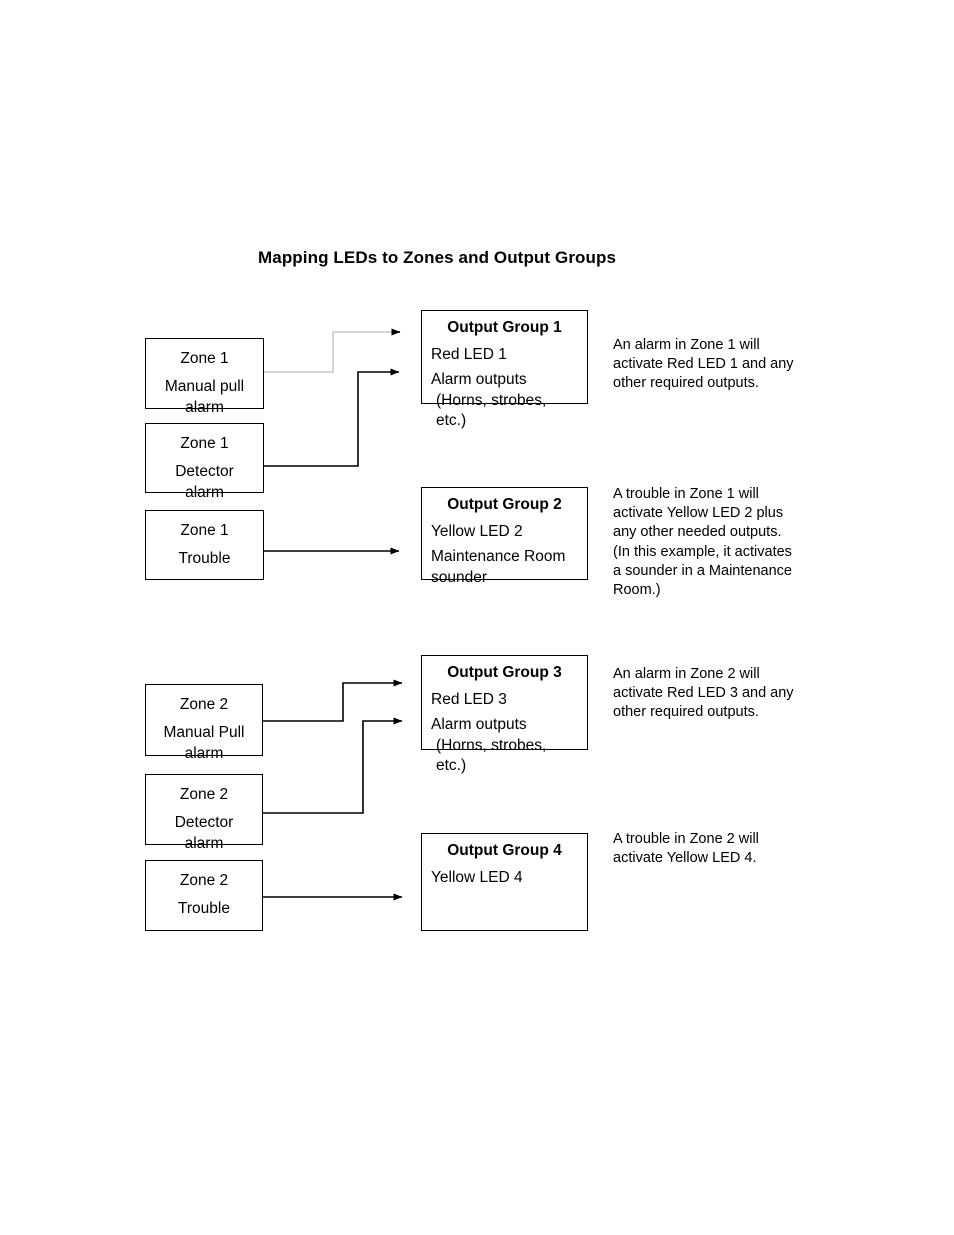 This screenshot has height=1235, width=954. What do you see at coordinates (498, 556) in the screenshot?
I see `output-group-line-2: Maintenance Room` at bounding box center [498, 556].